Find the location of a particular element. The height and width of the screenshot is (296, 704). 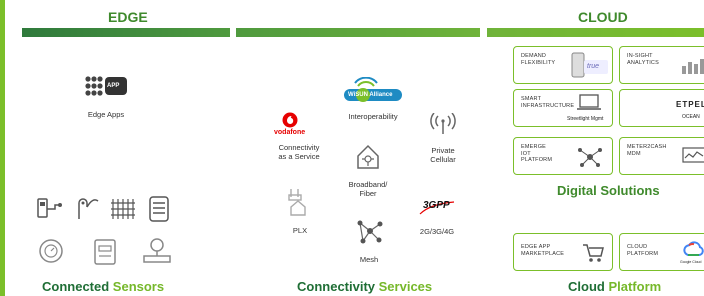

left-accent-bar is located at coordinates (2, 148).